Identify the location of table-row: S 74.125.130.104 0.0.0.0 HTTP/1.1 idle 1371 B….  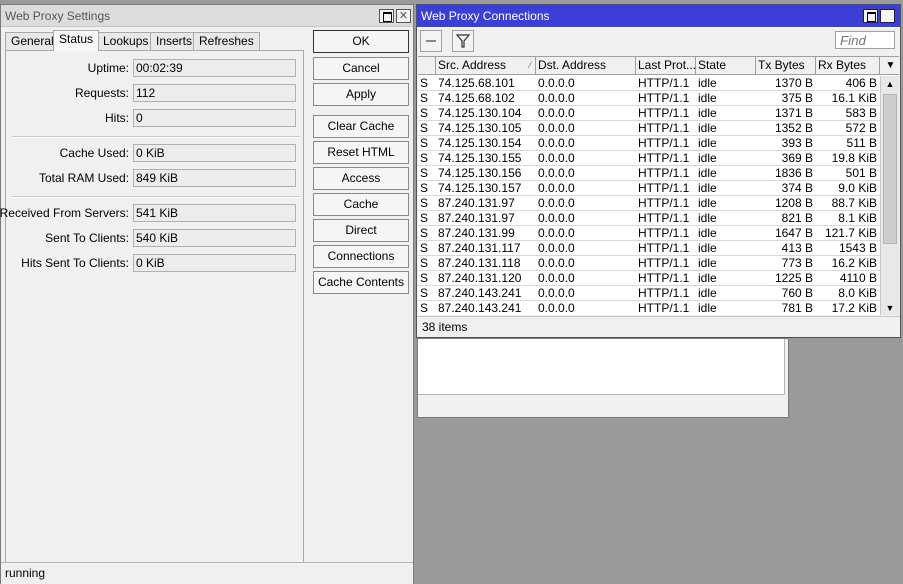
(649, 113).